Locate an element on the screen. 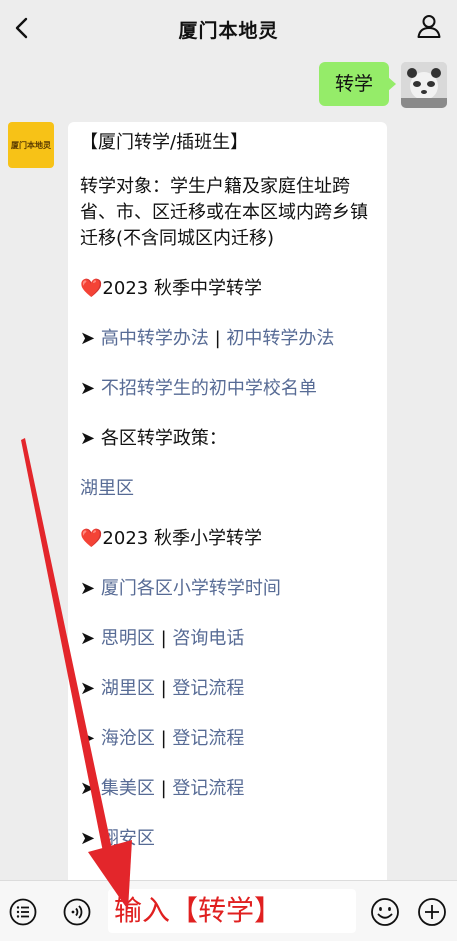  huli-row: 湖里区 is located at coordinates (228, 489).